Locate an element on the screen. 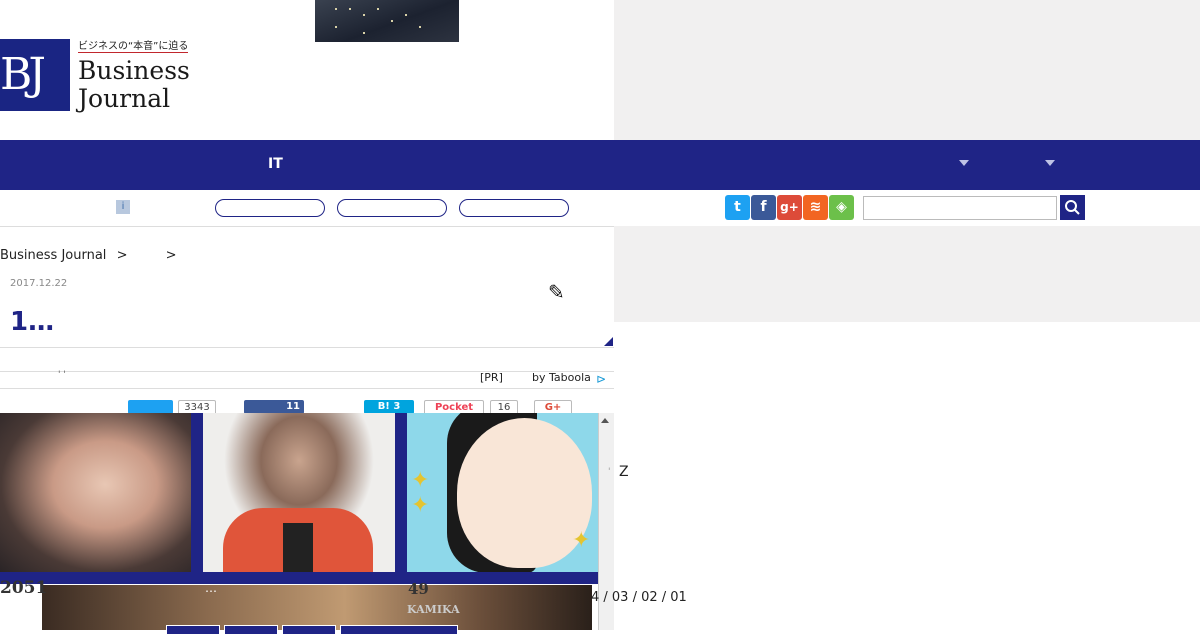  breadcrumb: Business Journal > > is located at coordinates (88, 255).